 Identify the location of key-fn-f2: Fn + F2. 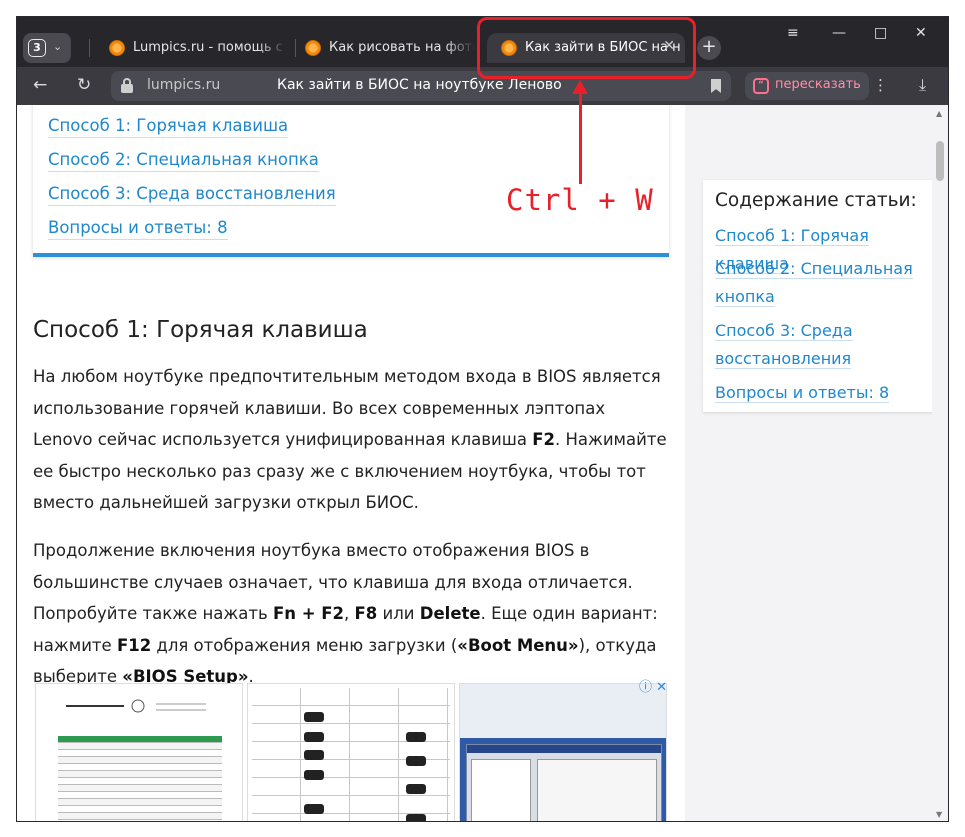
(308, 613).